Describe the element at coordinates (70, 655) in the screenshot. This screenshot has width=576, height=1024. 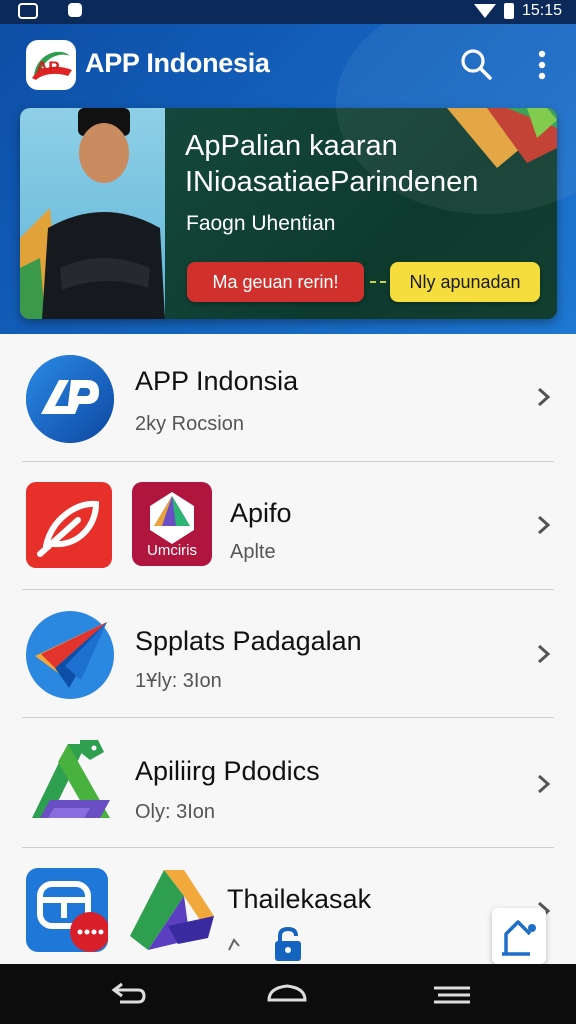
I see `paper-plane-icon` at that location.